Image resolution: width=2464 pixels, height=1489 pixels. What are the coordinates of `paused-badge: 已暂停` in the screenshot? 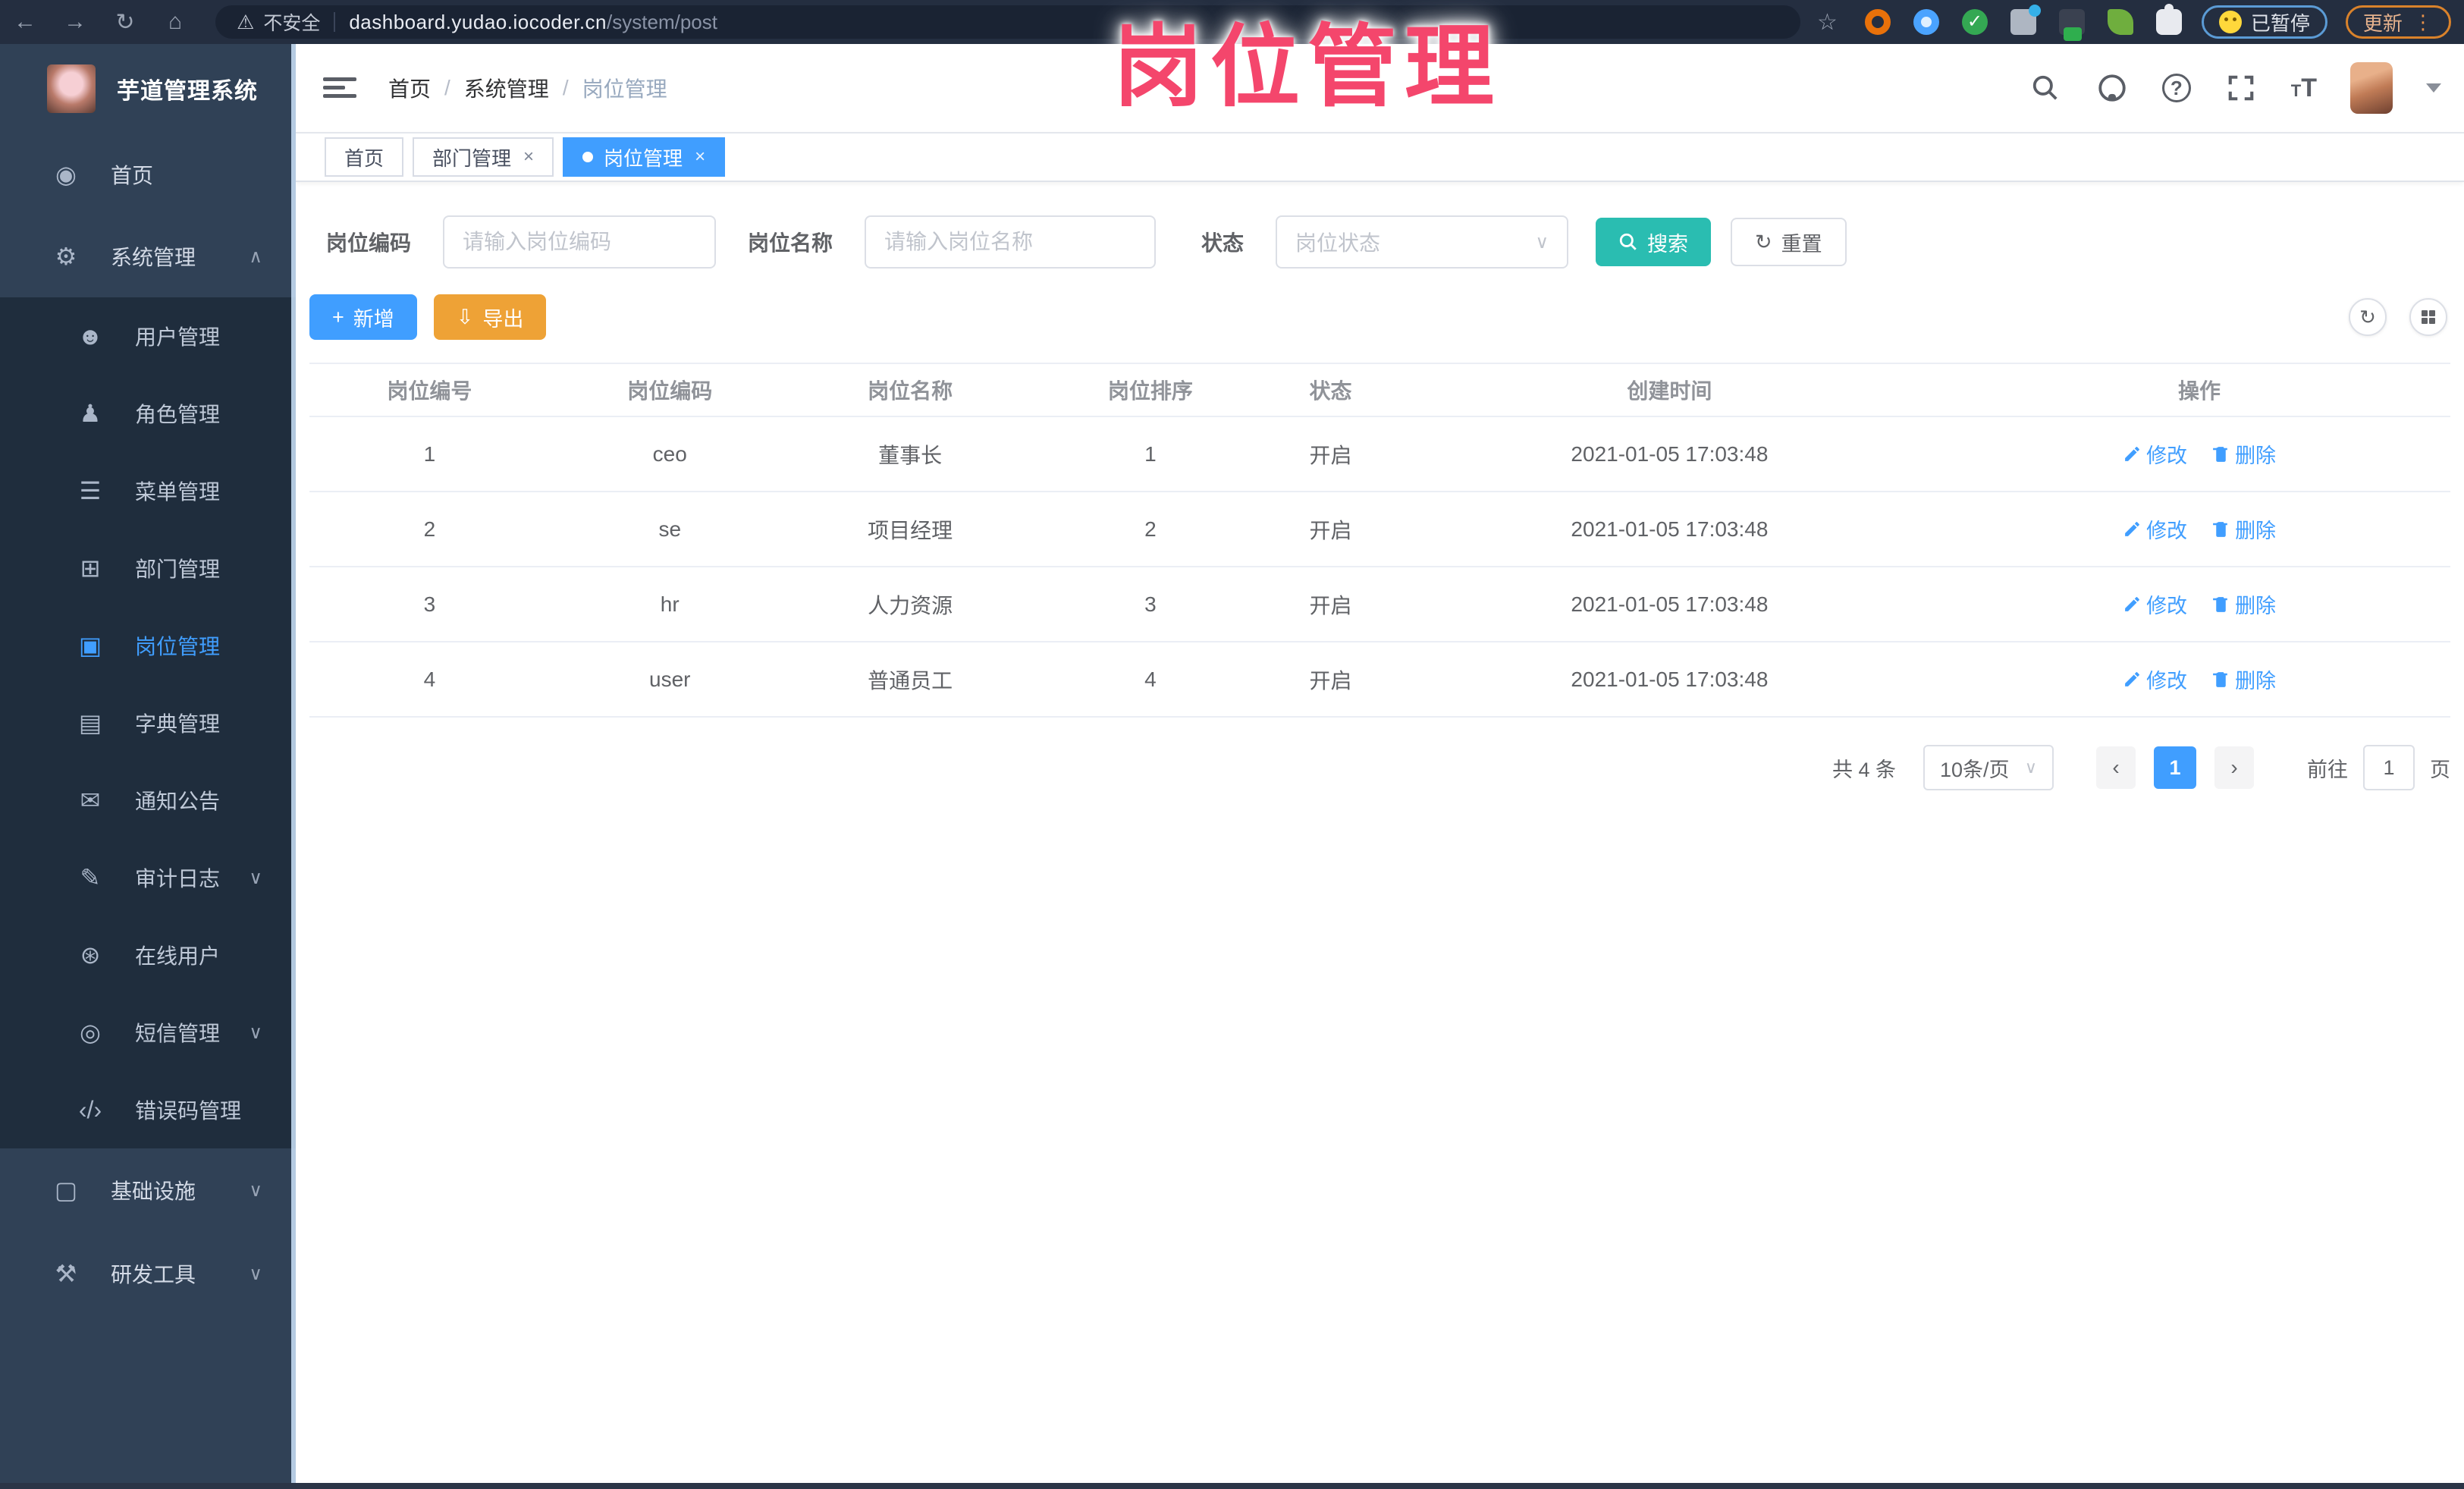 It's located at (2264, 22).